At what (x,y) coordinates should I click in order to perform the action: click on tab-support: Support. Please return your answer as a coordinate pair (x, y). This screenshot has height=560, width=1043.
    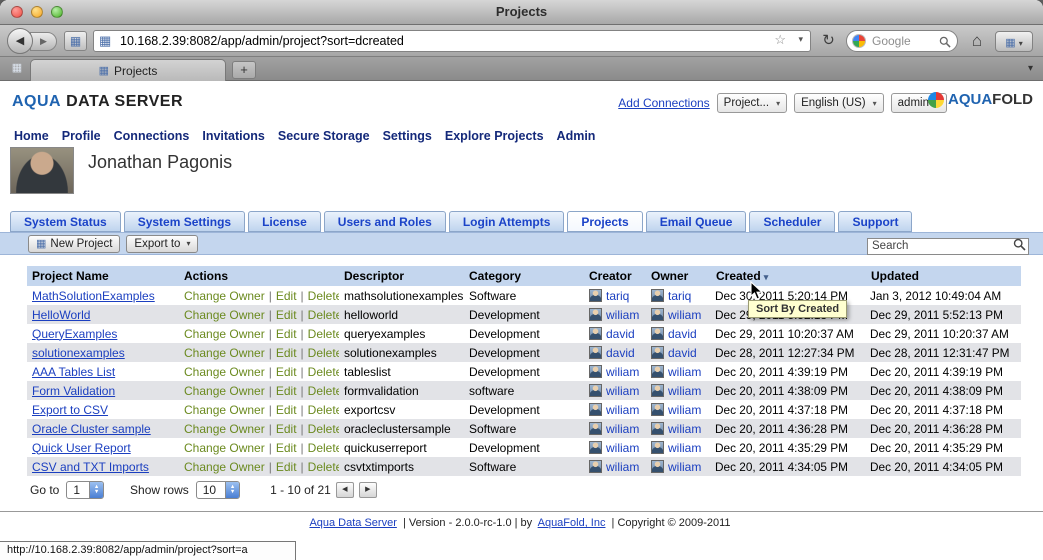
    Looking at the image, I should click on (875, 221).